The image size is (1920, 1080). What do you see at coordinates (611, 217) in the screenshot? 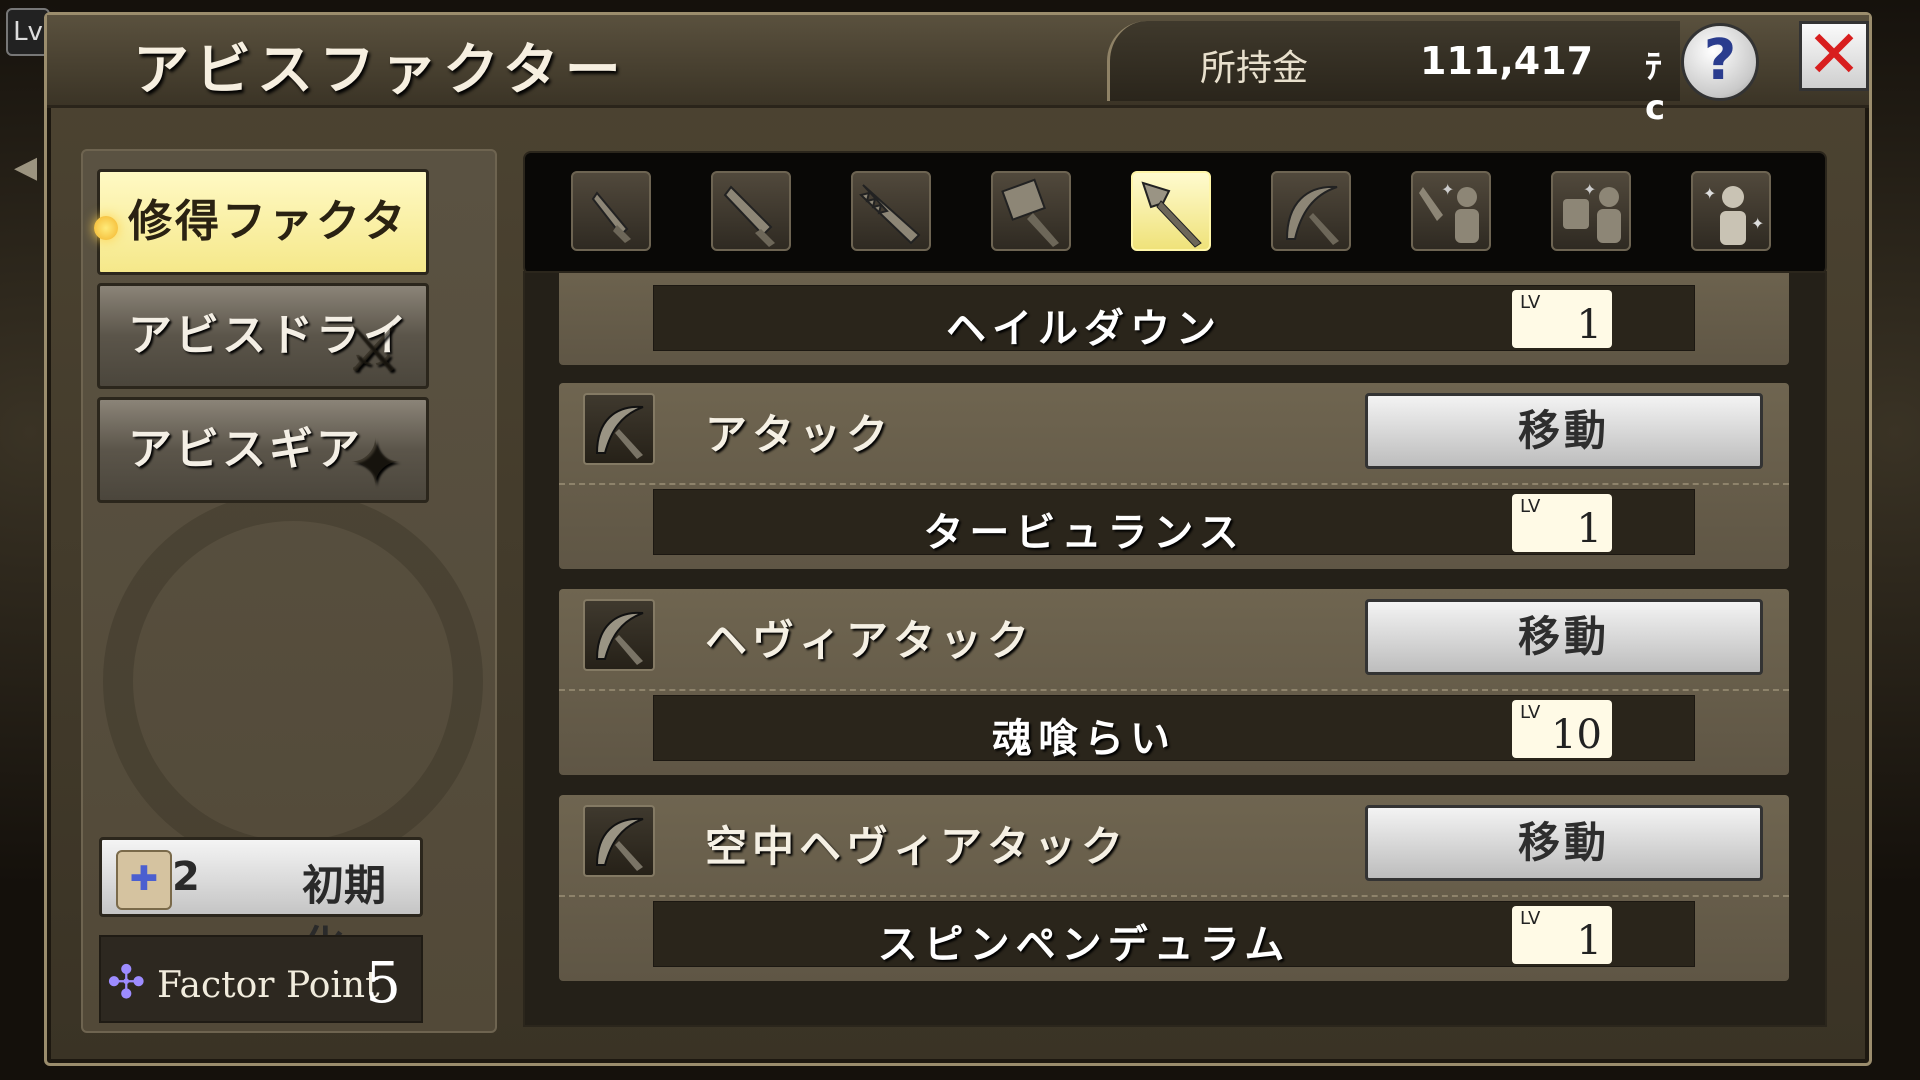
I see `dagger-icon` at bounding box center [611, 217].